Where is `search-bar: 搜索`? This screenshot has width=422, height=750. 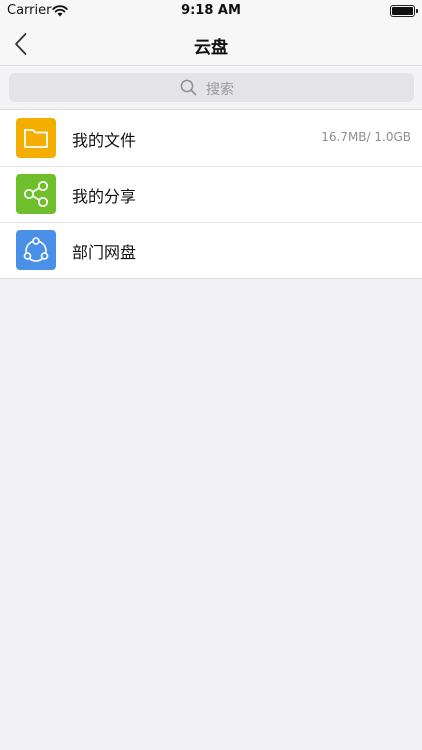
search-bar: 搜索 is located at coordinates (211, 88).